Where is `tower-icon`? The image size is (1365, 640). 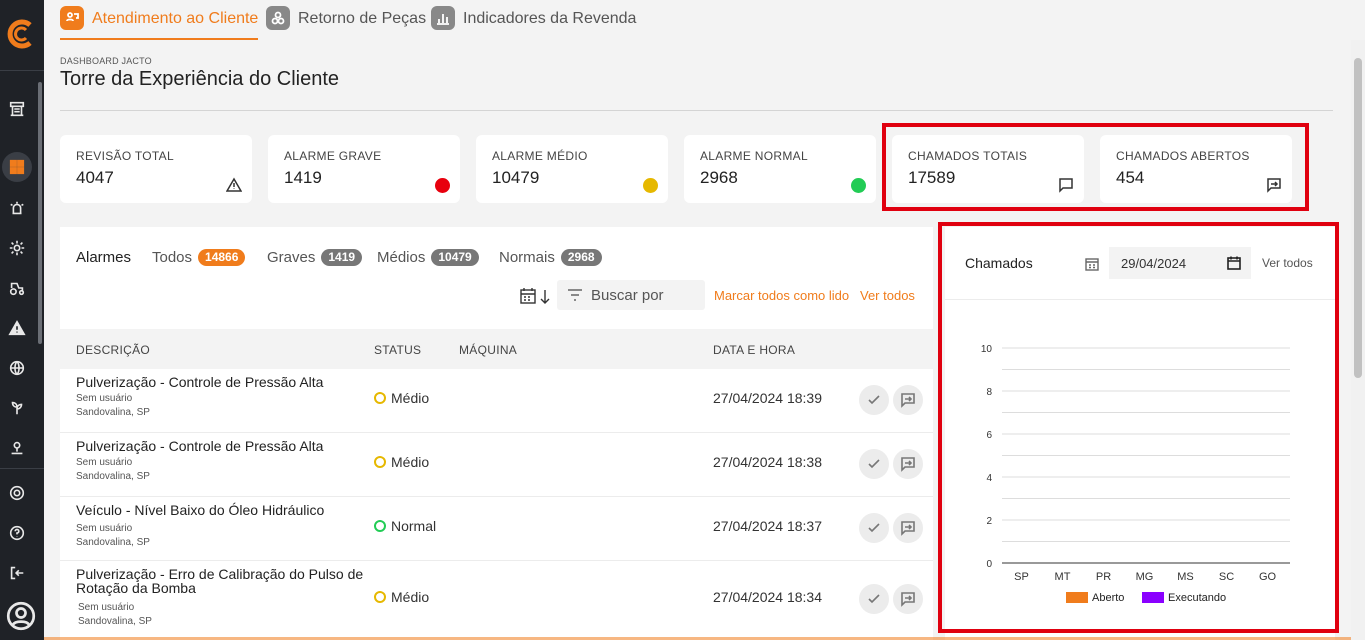
tower-icon is located at coordinates (17, 109).